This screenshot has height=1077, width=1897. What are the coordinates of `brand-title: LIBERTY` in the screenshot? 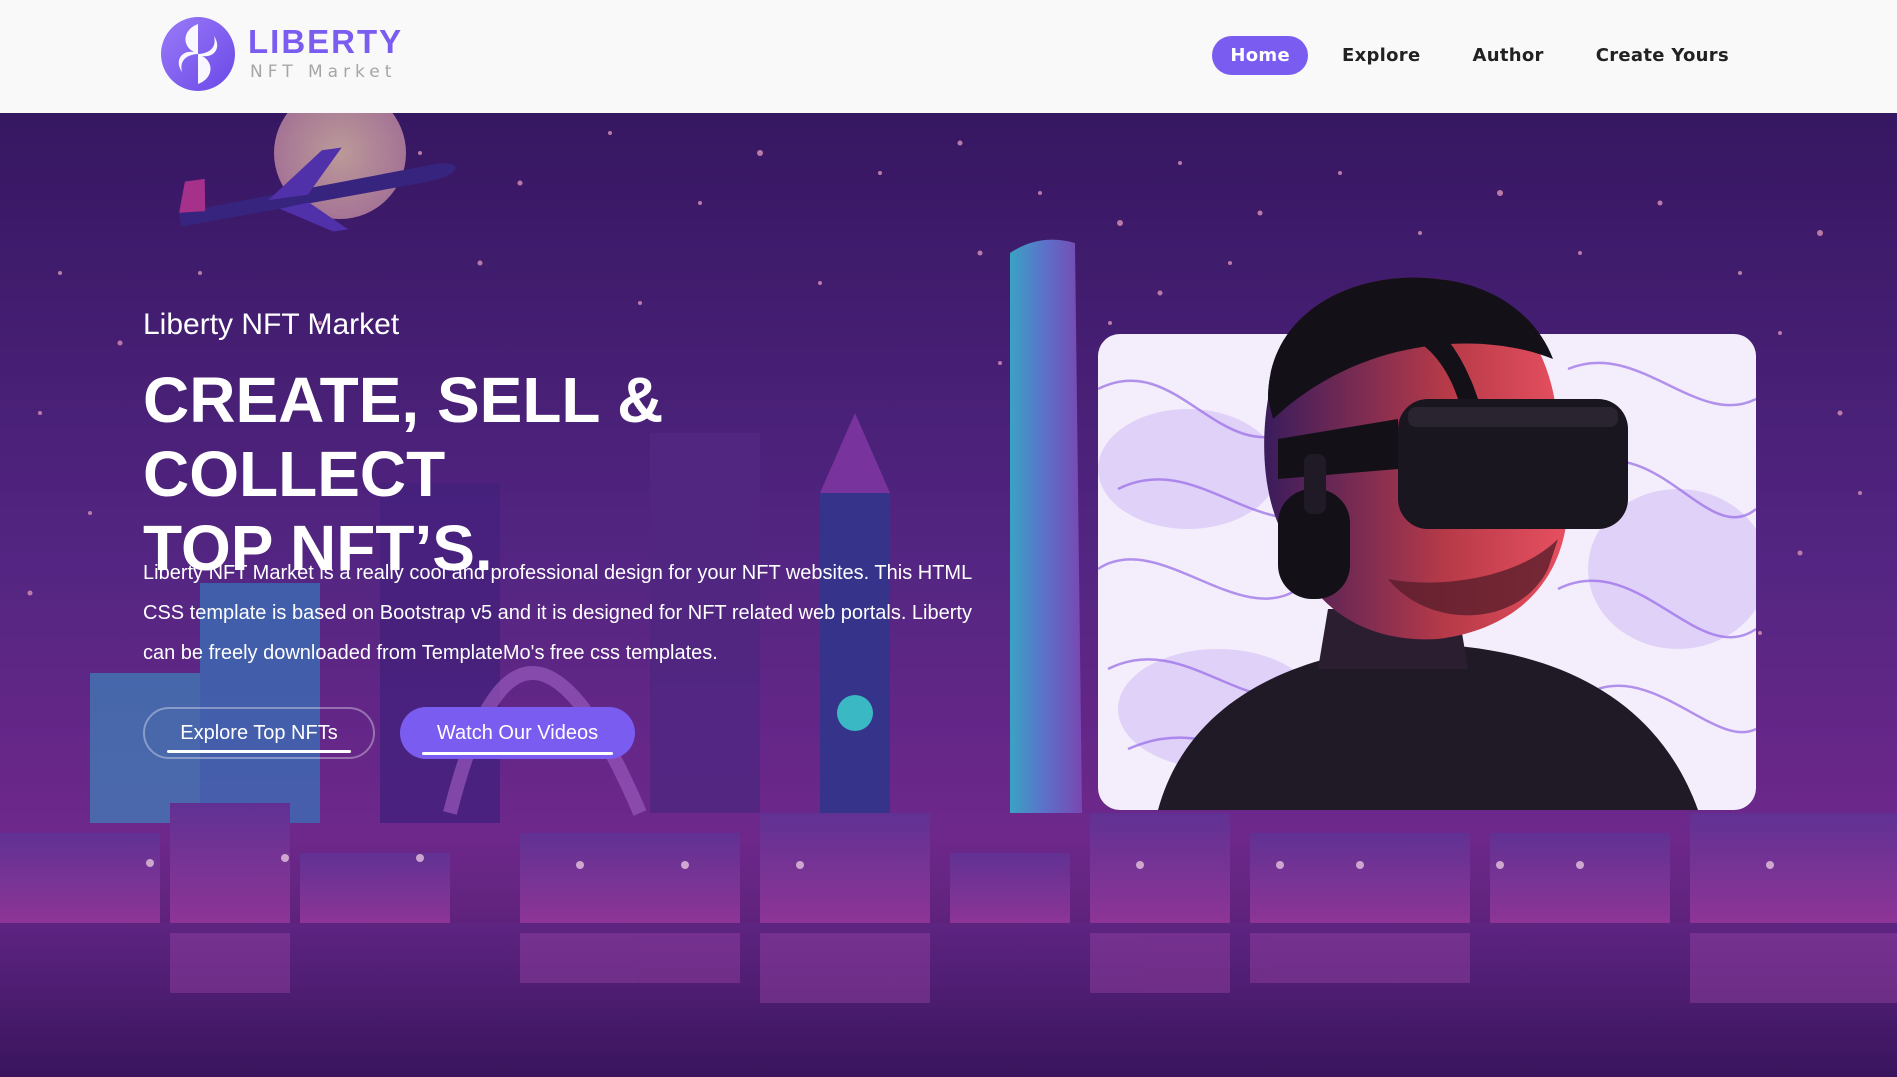 It's located at (326, 41).